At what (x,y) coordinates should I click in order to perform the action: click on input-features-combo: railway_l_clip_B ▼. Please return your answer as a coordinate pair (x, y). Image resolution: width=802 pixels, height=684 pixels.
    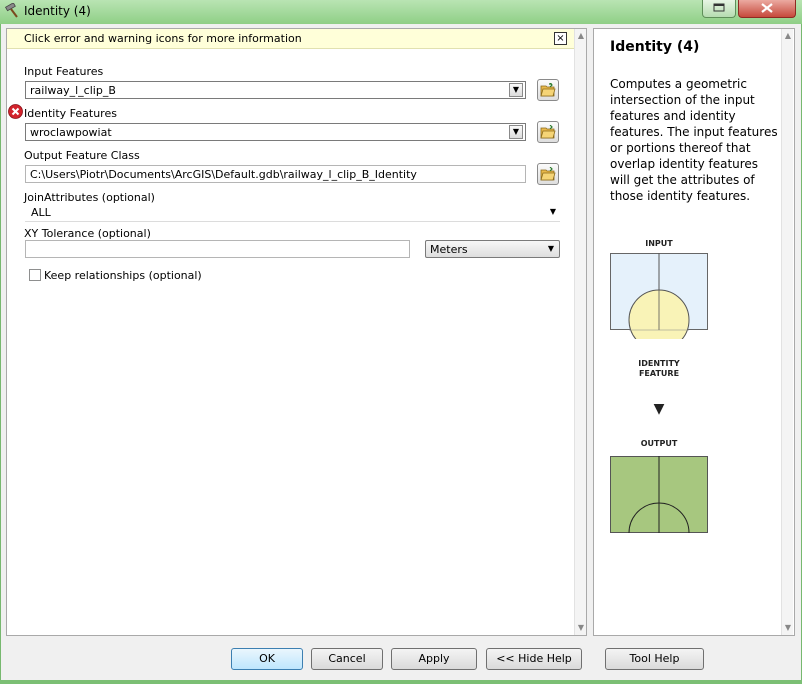
    Looking at the image, I should click on (275, 90).